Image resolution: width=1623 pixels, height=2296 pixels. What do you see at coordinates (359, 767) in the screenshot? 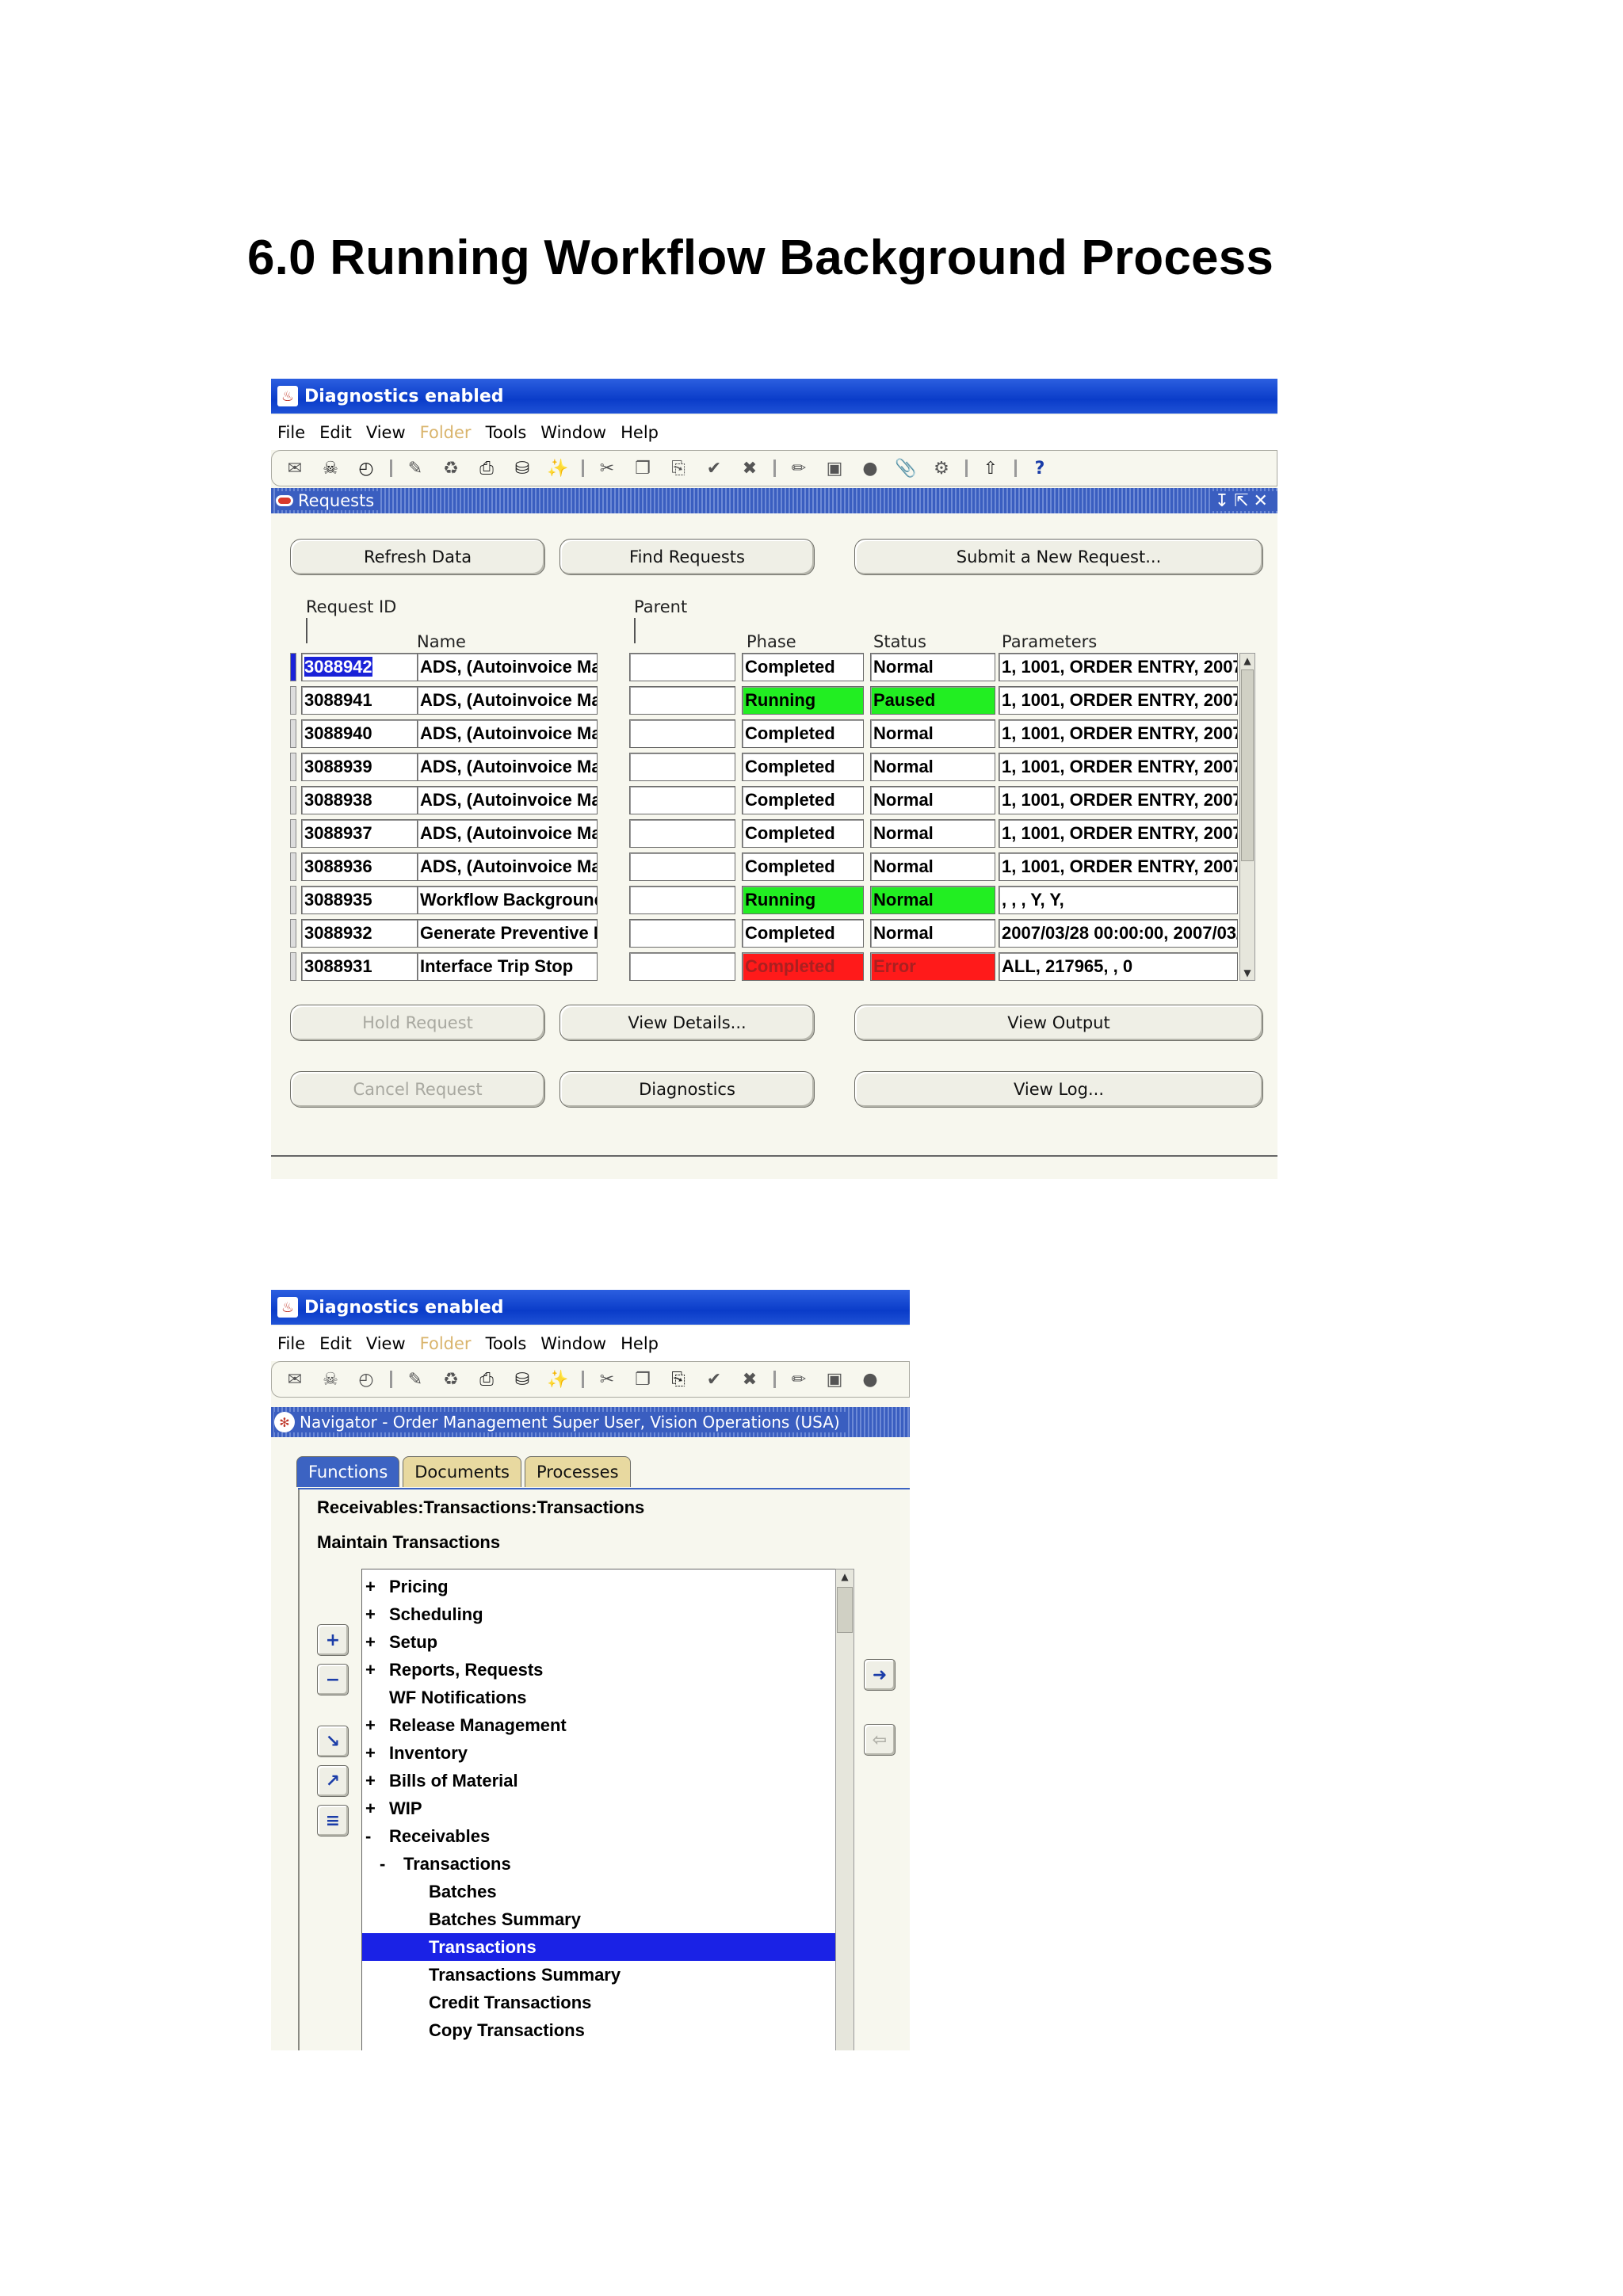
I see `cell-request-id: 3088939` at bounding box center [359, 767].